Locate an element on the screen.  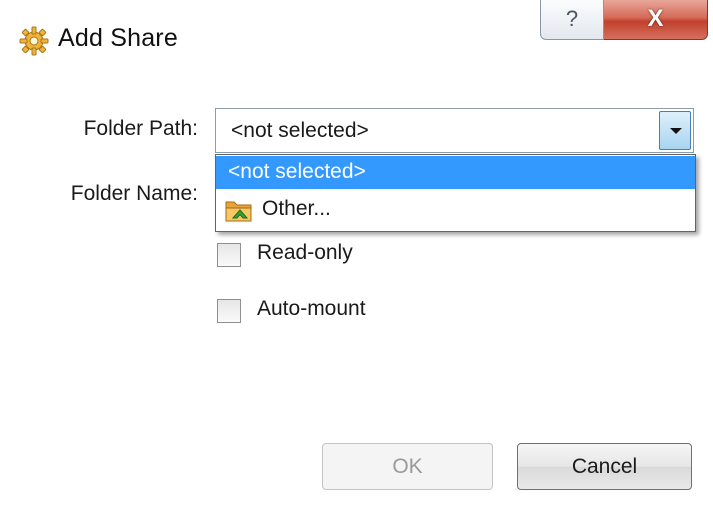
help-button: ? is located at coordinates (572, 20).